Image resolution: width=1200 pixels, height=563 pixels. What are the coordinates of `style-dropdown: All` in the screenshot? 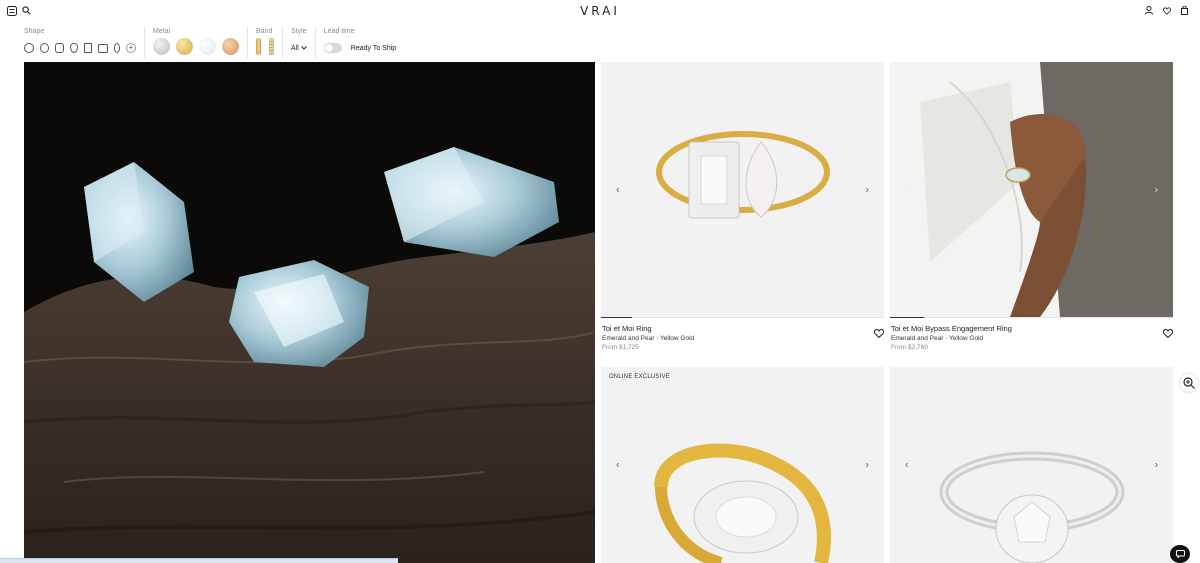 It's located at (299, 48).